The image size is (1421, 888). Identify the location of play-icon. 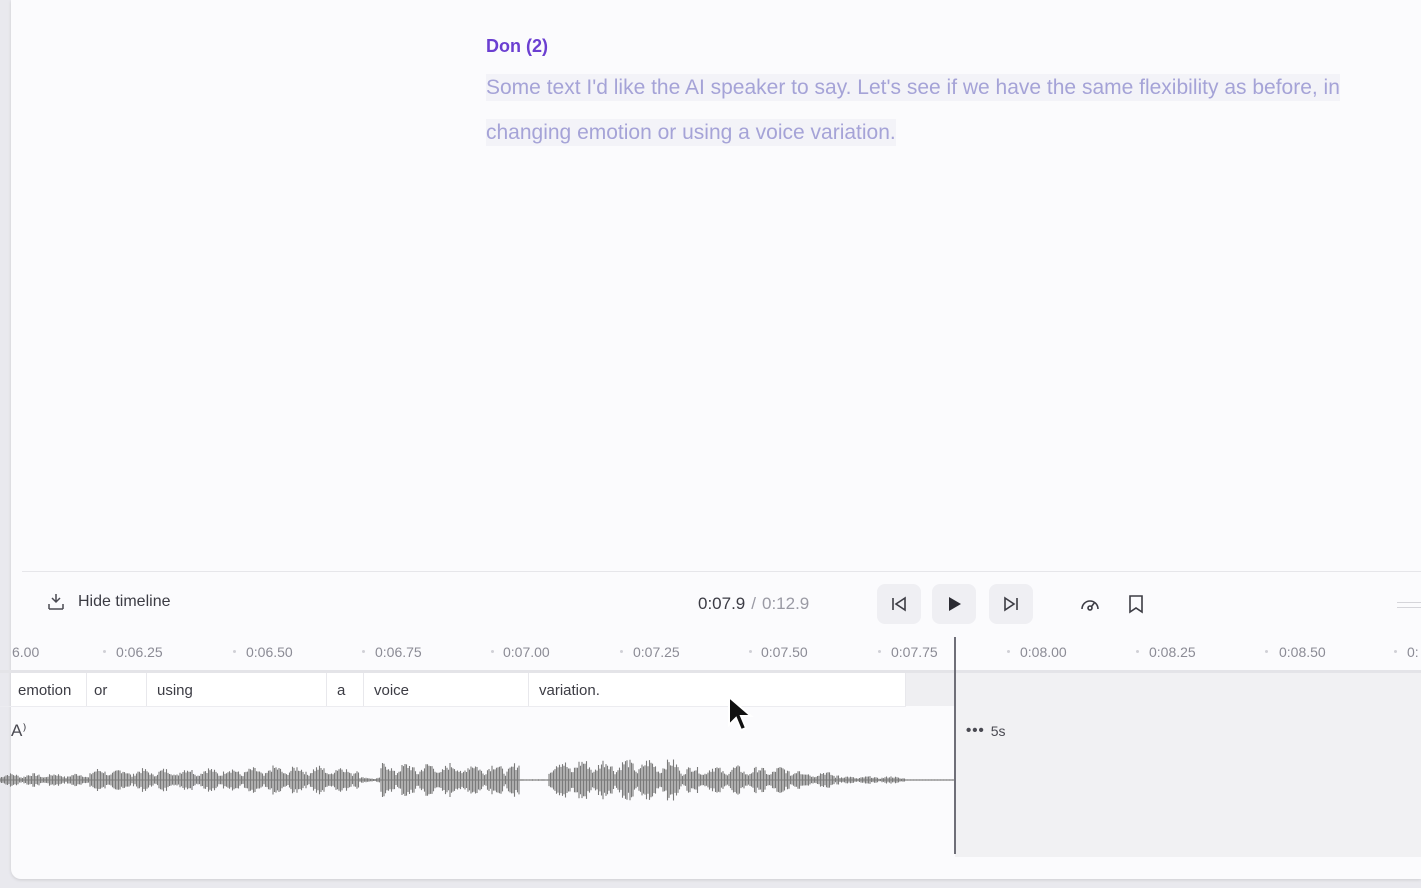
(955, 604).